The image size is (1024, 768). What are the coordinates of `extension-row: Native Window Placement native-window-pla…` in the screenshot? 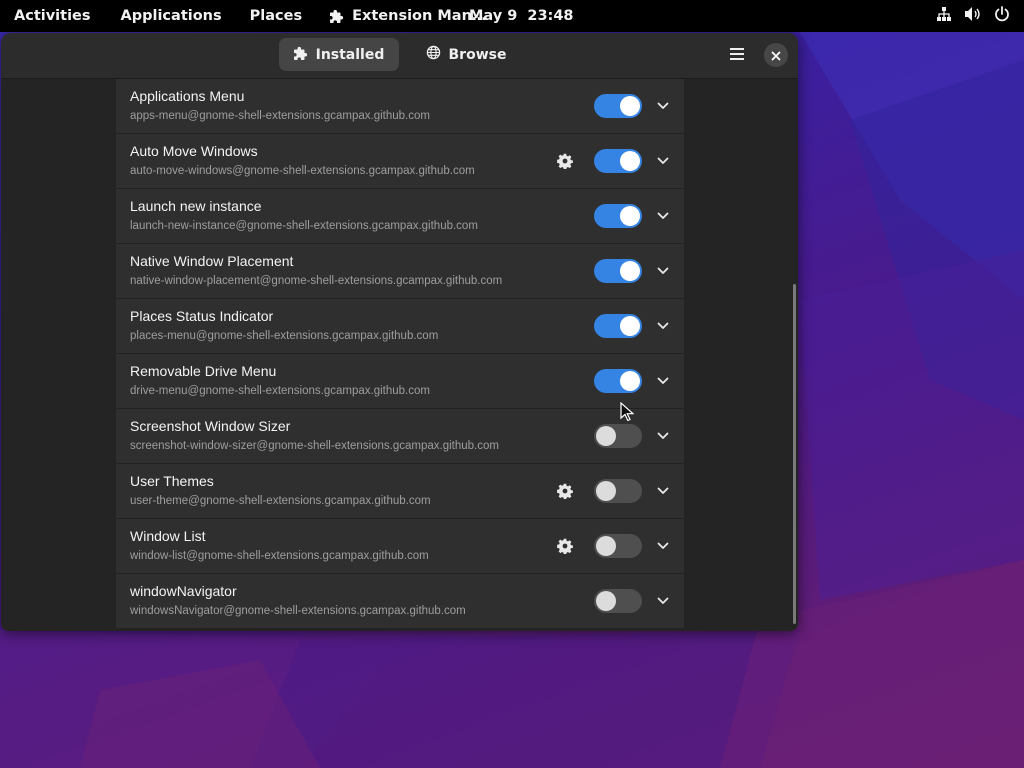 It's located at (400, 271).